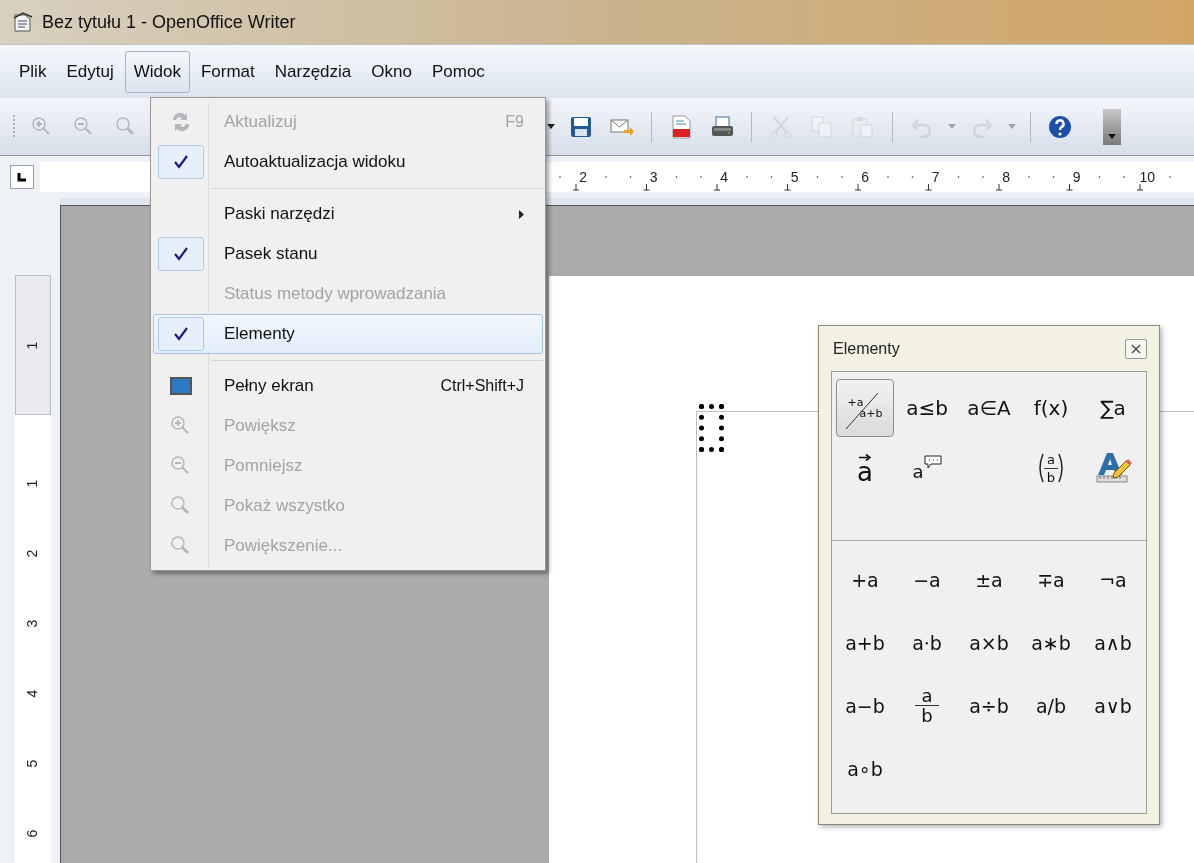 The height and width of the screenshot is (863, 1194). What do you see at coordinates (989, 643) in the screenshot?
I see `operator-button: a×b` at bounding box center [989, 643].